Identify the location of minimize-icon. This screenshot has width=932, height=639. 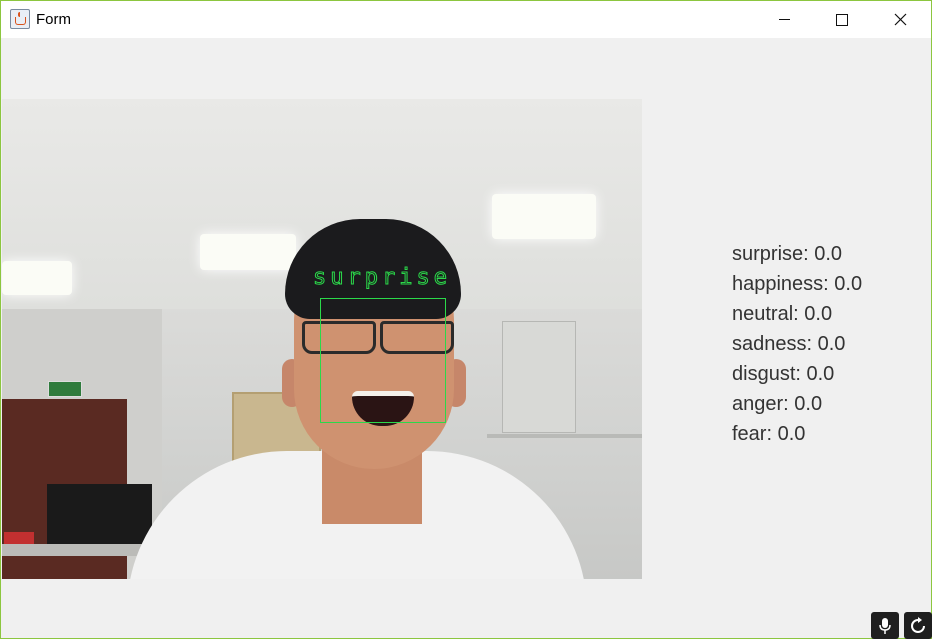
(784, 19).